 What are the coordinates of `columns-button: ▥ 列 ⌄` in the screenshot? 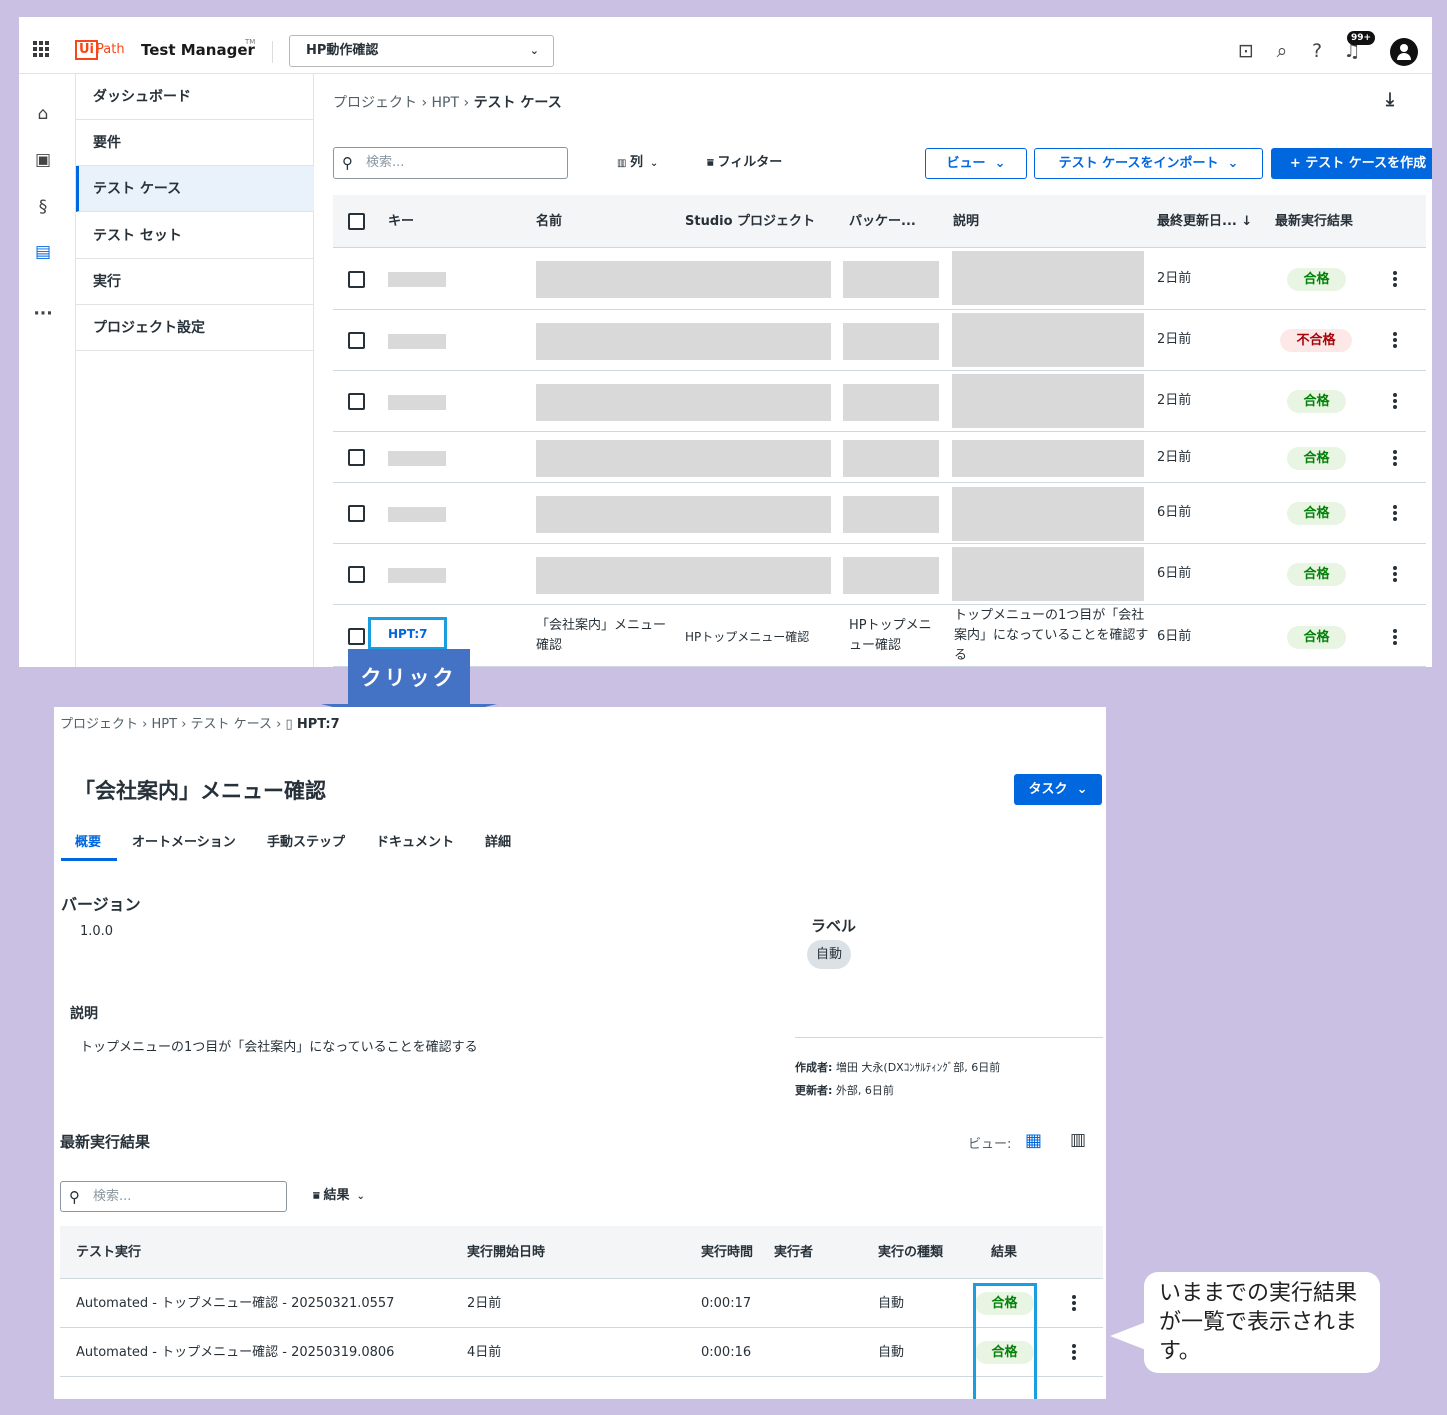 It's located at (637, 163).